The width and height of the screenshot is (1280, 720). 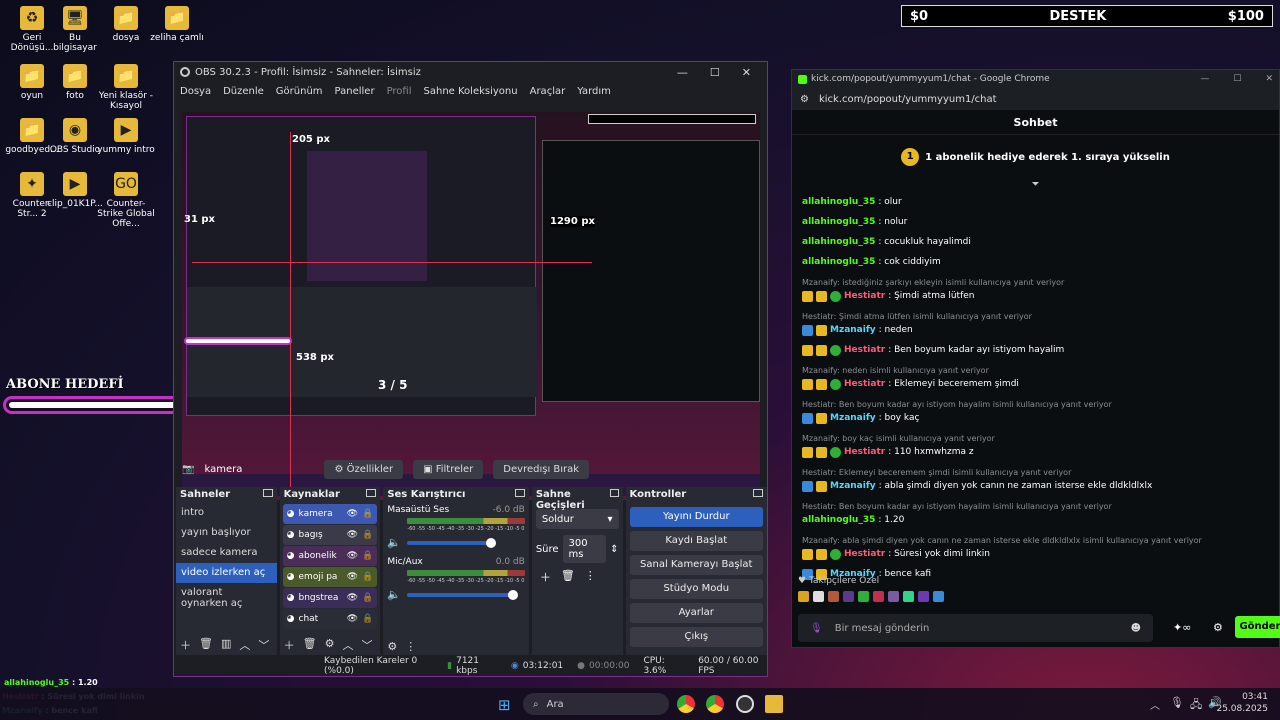 What do you see at coordinates (504, 705) in the screenshot?
I see `windows-start-icon: ⊞` at bounding box center [504, 705].